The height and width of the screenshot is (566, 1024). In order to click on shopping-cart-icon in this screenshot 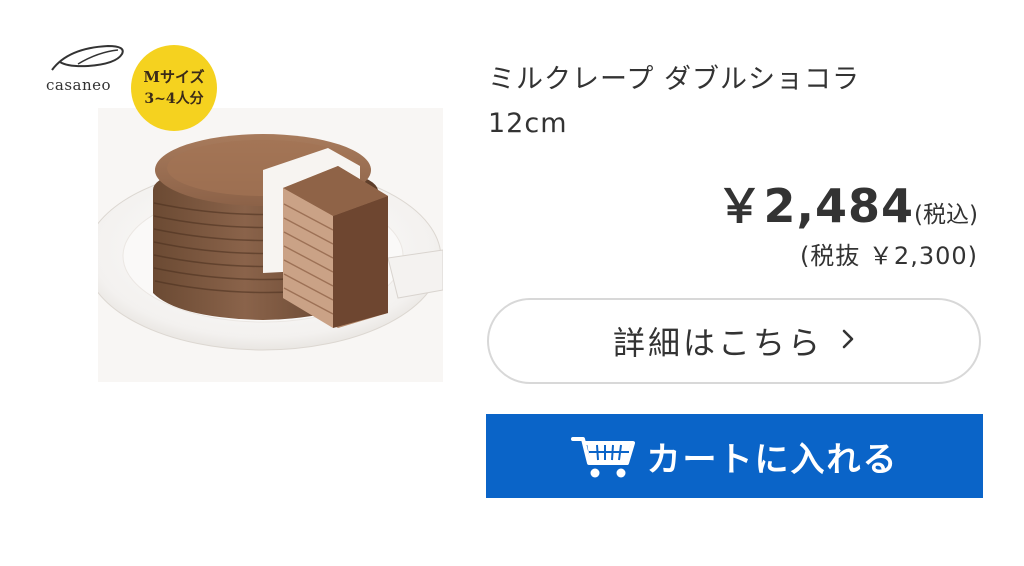, I will do `click(603, 459)`.